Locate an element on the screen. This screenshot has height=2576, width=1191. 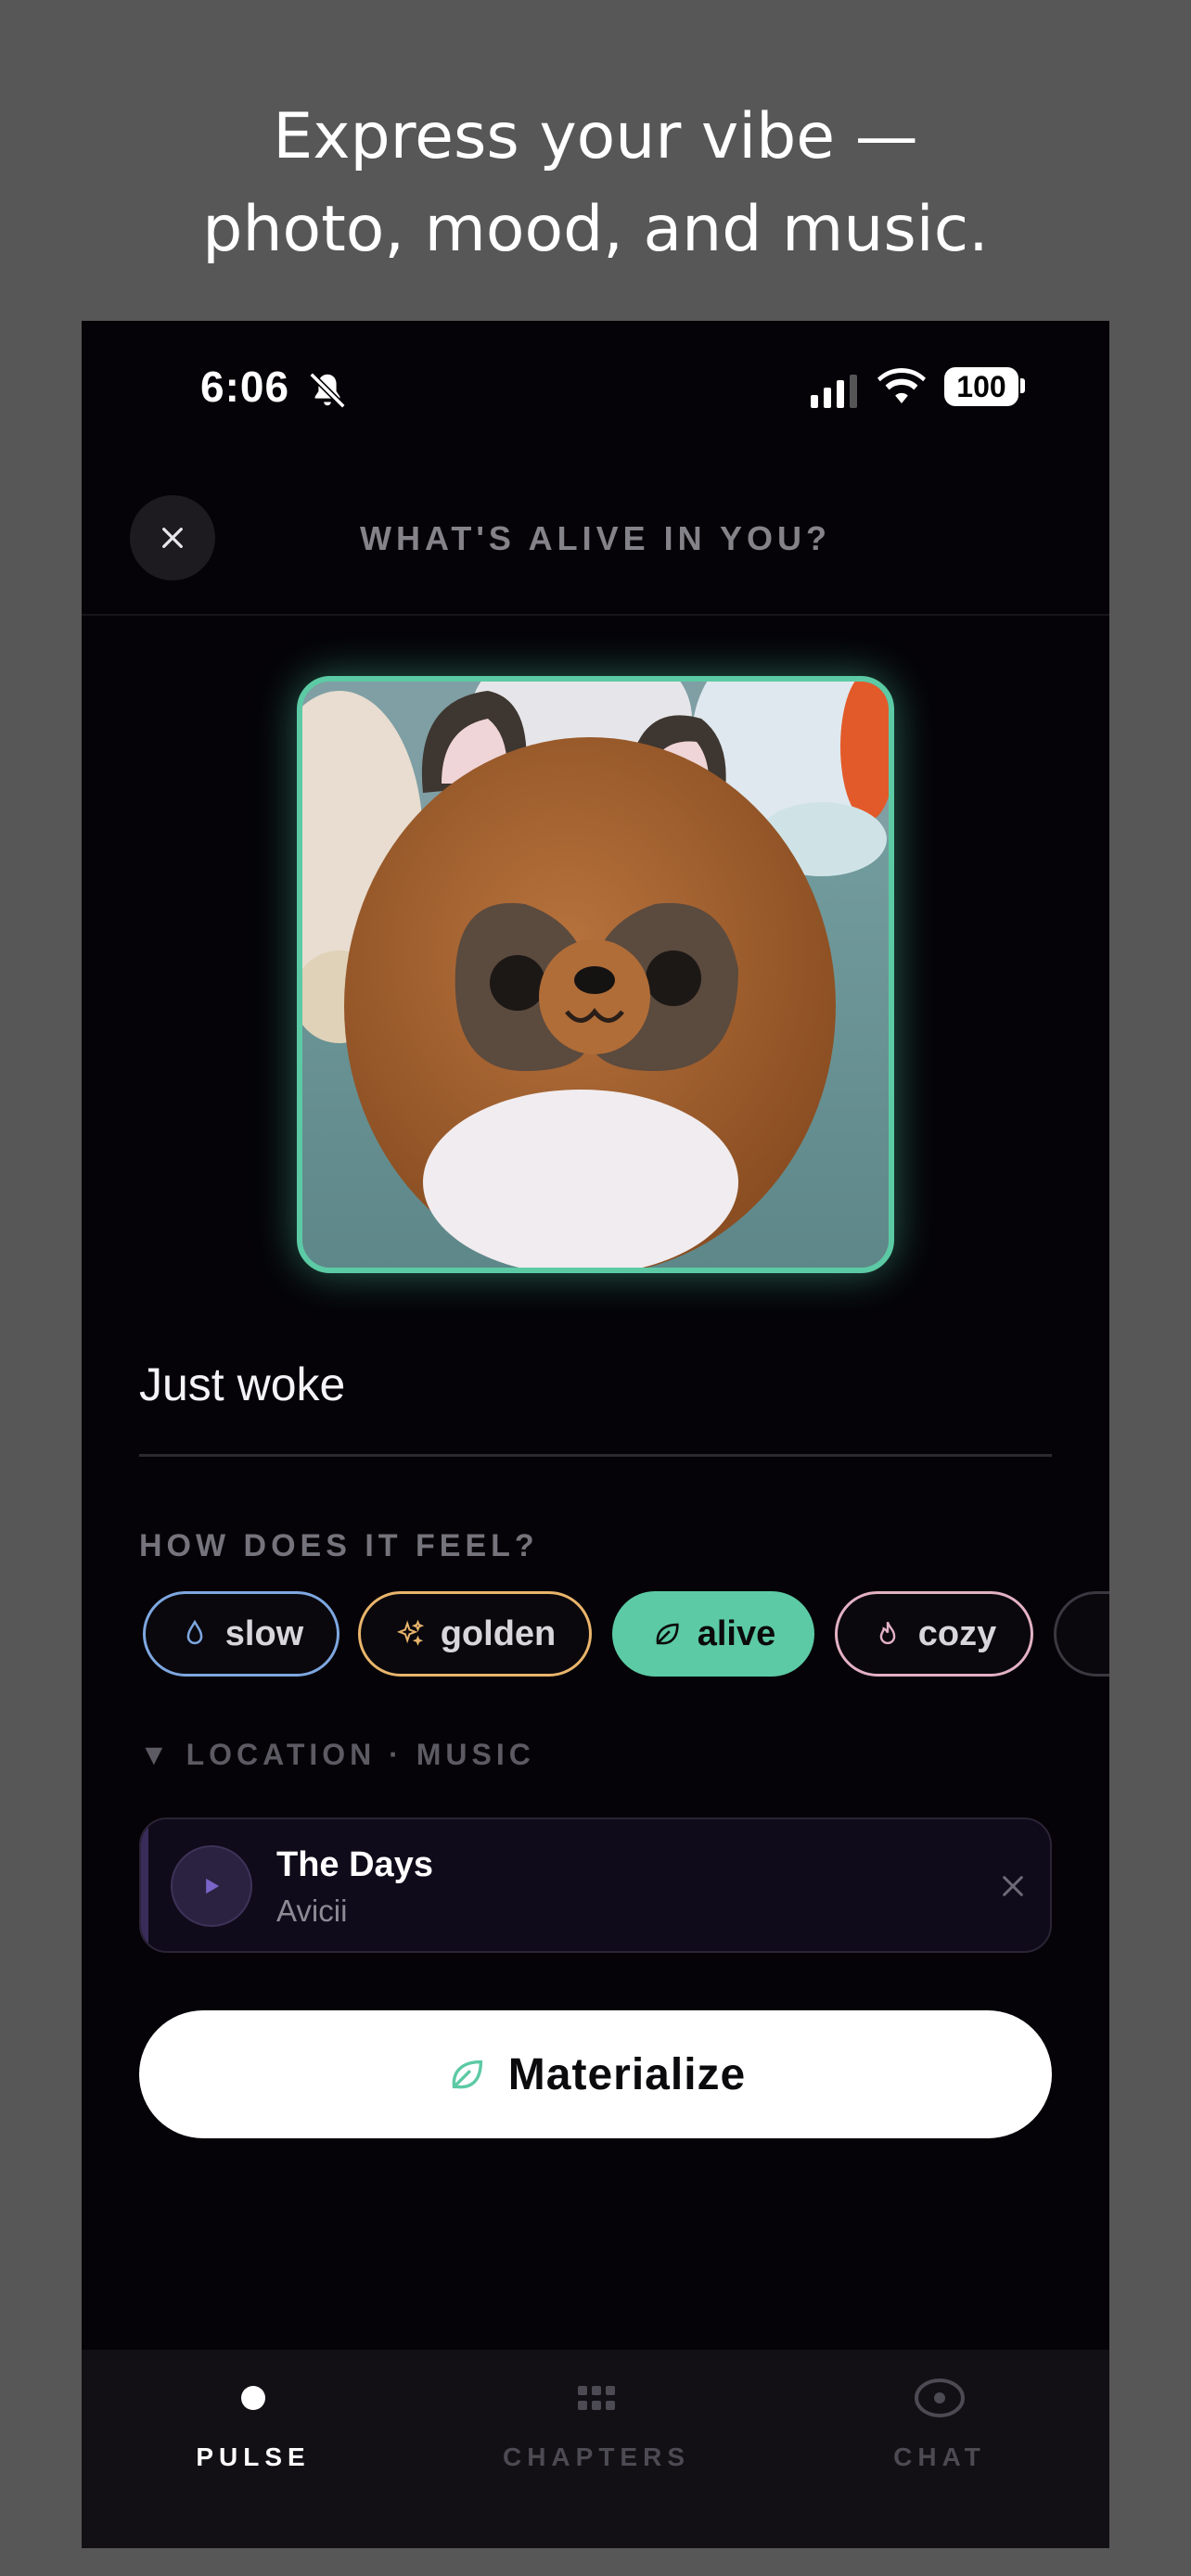
battery-tip is located at coordinates (1022, 385).